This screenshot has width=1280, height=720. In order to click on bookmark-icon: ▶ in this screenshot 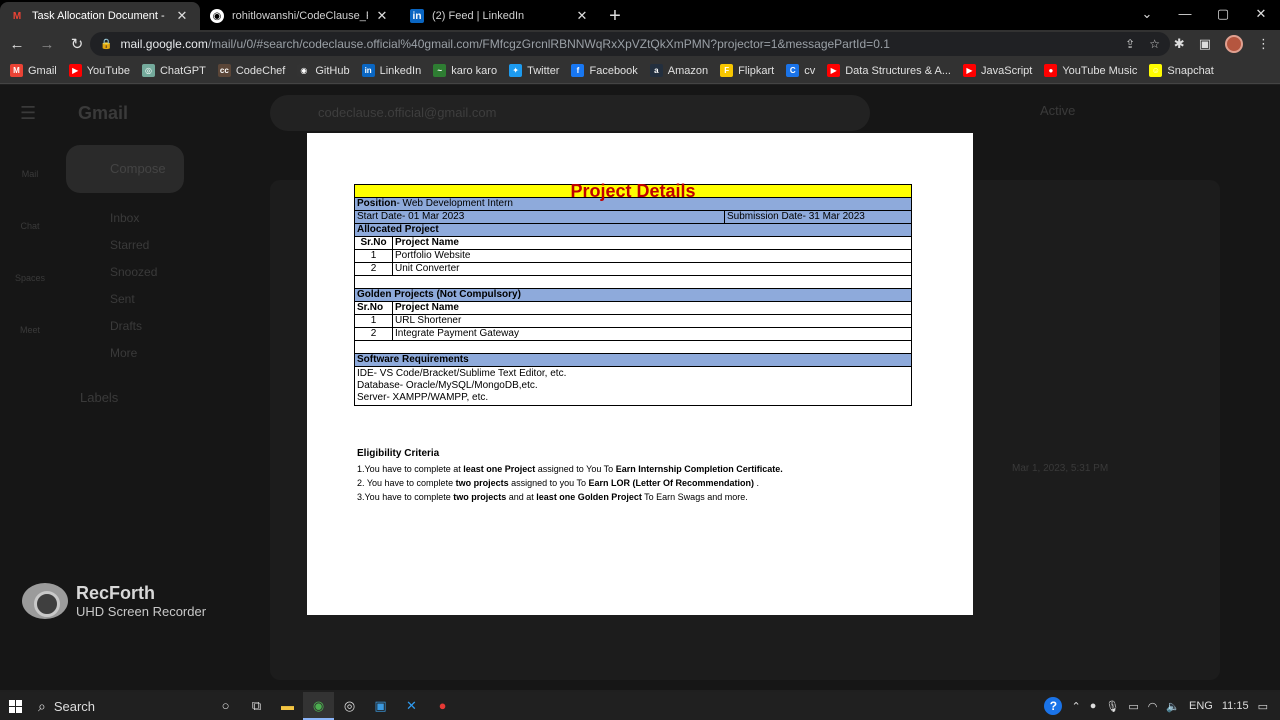, I will do `click(75, 70)`.